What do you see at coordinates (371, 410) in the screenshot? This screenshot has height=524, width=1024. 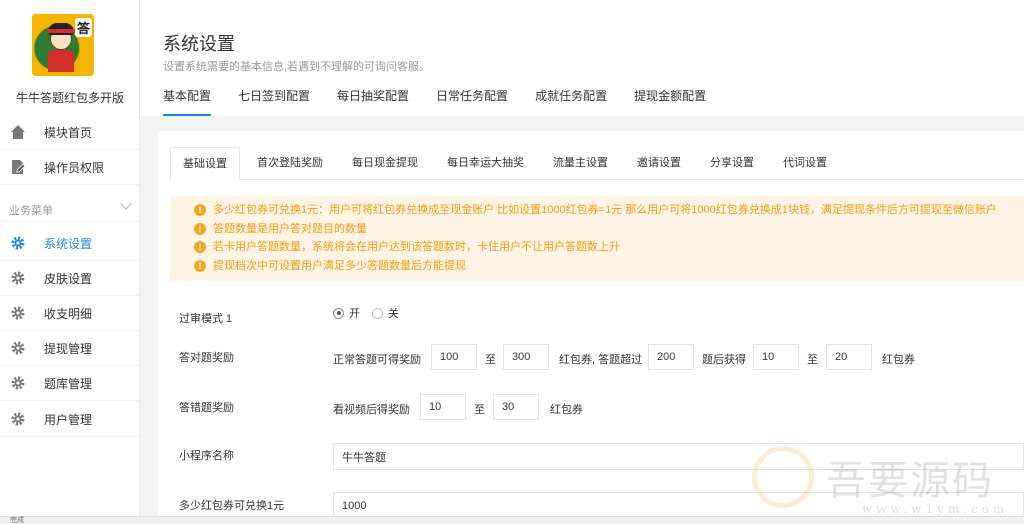 I see `wrong-reward-prefix: 看视频后得奖励` at bounding box center [371, 410].